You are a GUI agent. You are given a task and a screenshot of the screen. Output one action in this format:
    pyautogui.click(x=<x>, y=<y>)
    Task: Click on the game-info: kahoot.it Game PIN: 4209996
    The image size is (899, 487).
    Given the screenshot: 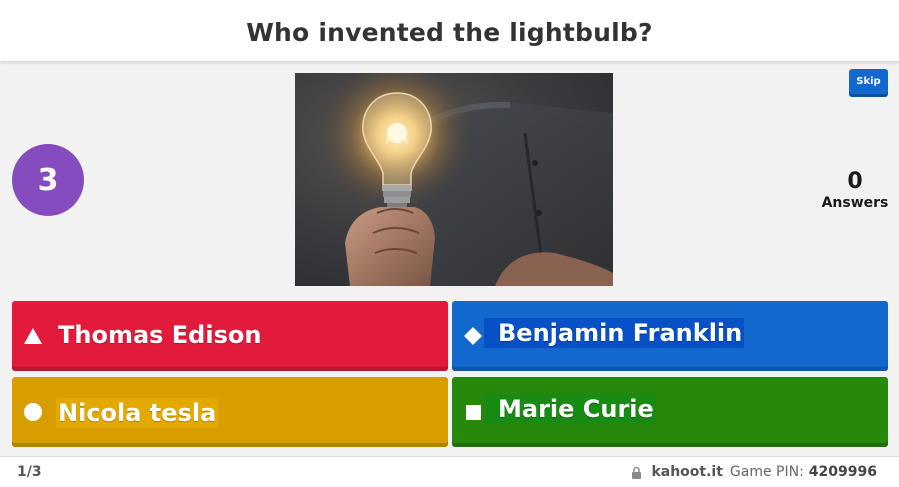 What is the action you would take?
    pyautogui.click(x=754, y=472)
    